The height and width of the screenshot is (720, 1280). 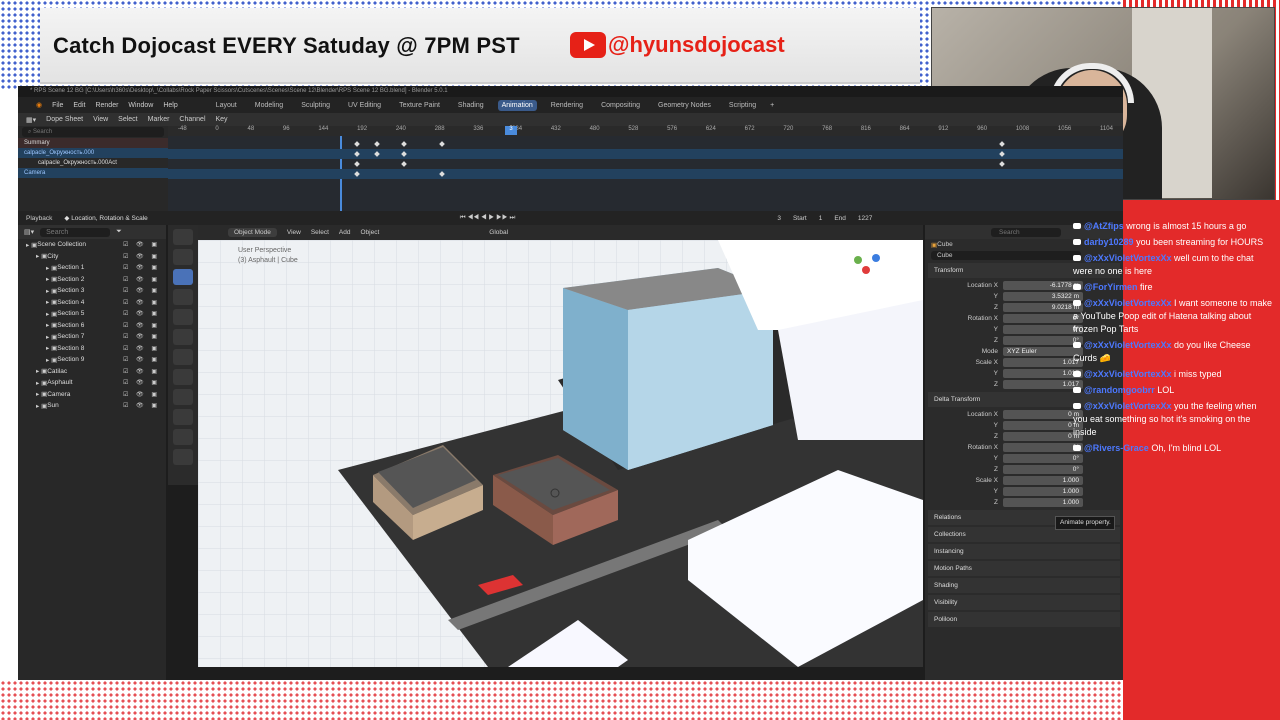 What do you see at coordinates (1024, 551) in the screenshot?
I see `property-section: Instancing` at bounding box center [1024, 551].